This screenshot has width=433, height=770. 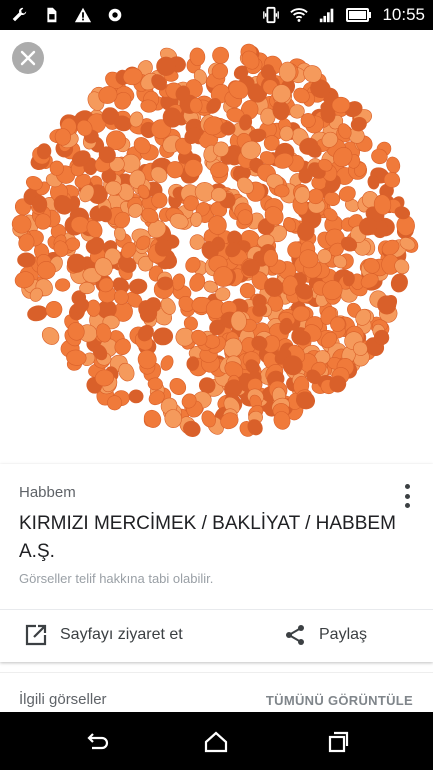 I want to click on close-icon, so click(x=28, y=58).